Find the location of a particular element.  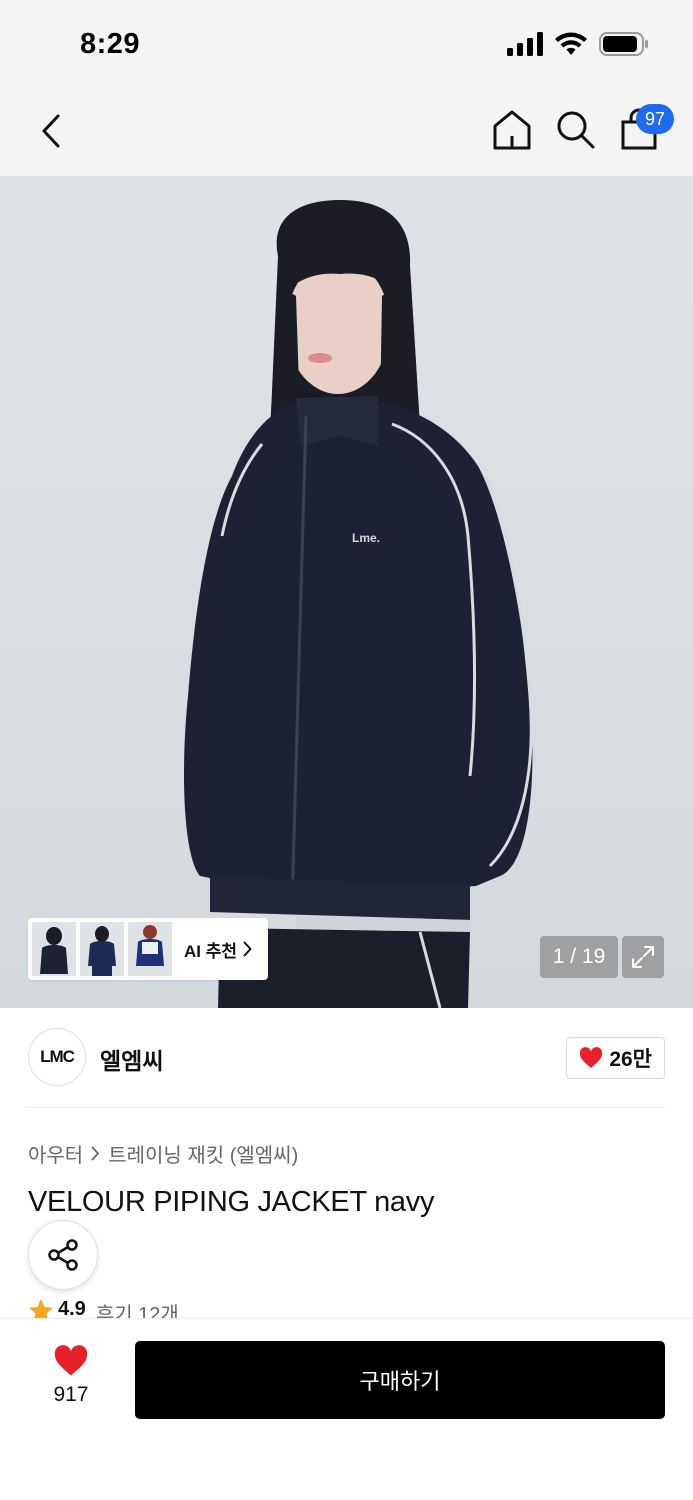

expand-button is located at coordinates (643, 957).